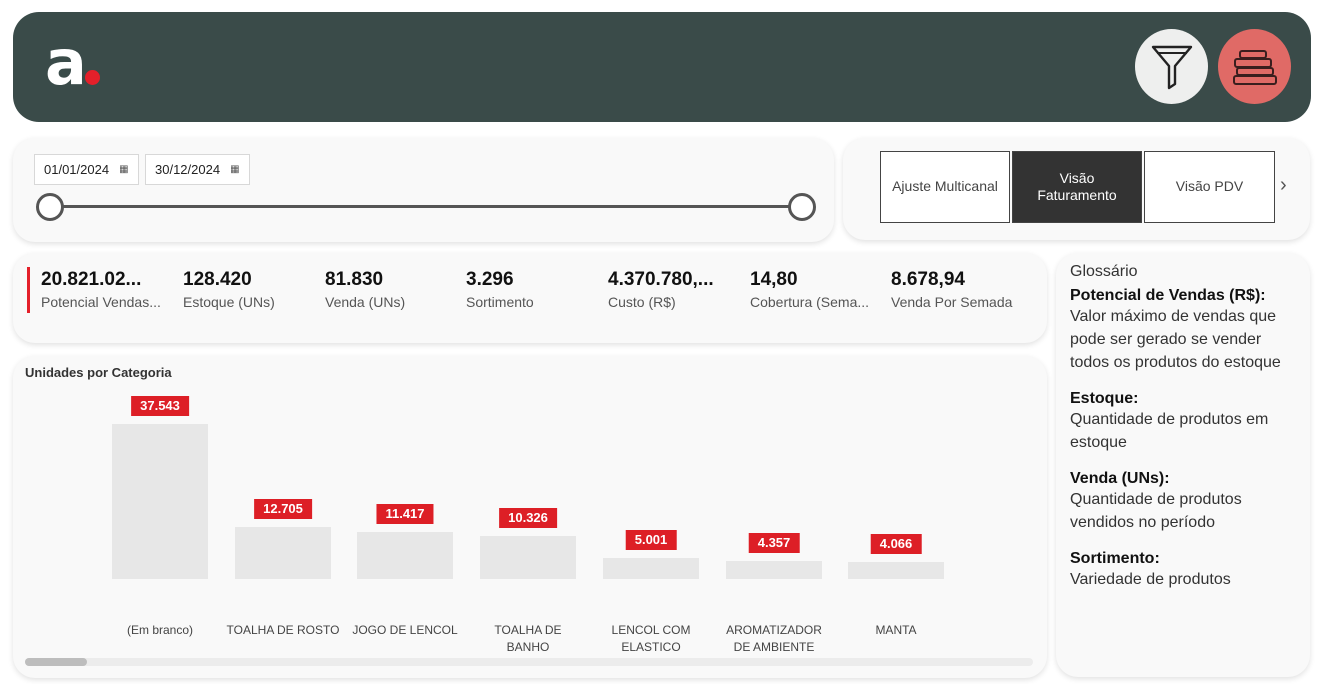  I want to click on chart-scrollbar-track, so click(529, 662).